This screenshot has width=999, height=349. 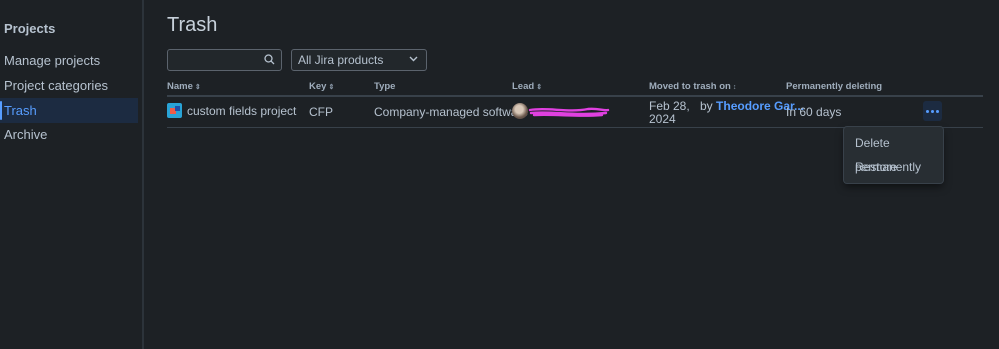 What do you see at coordinates (69, 110) in the screenshot?
I see `sidebar-item-trash: Trash` at bounding box center [69, 110].